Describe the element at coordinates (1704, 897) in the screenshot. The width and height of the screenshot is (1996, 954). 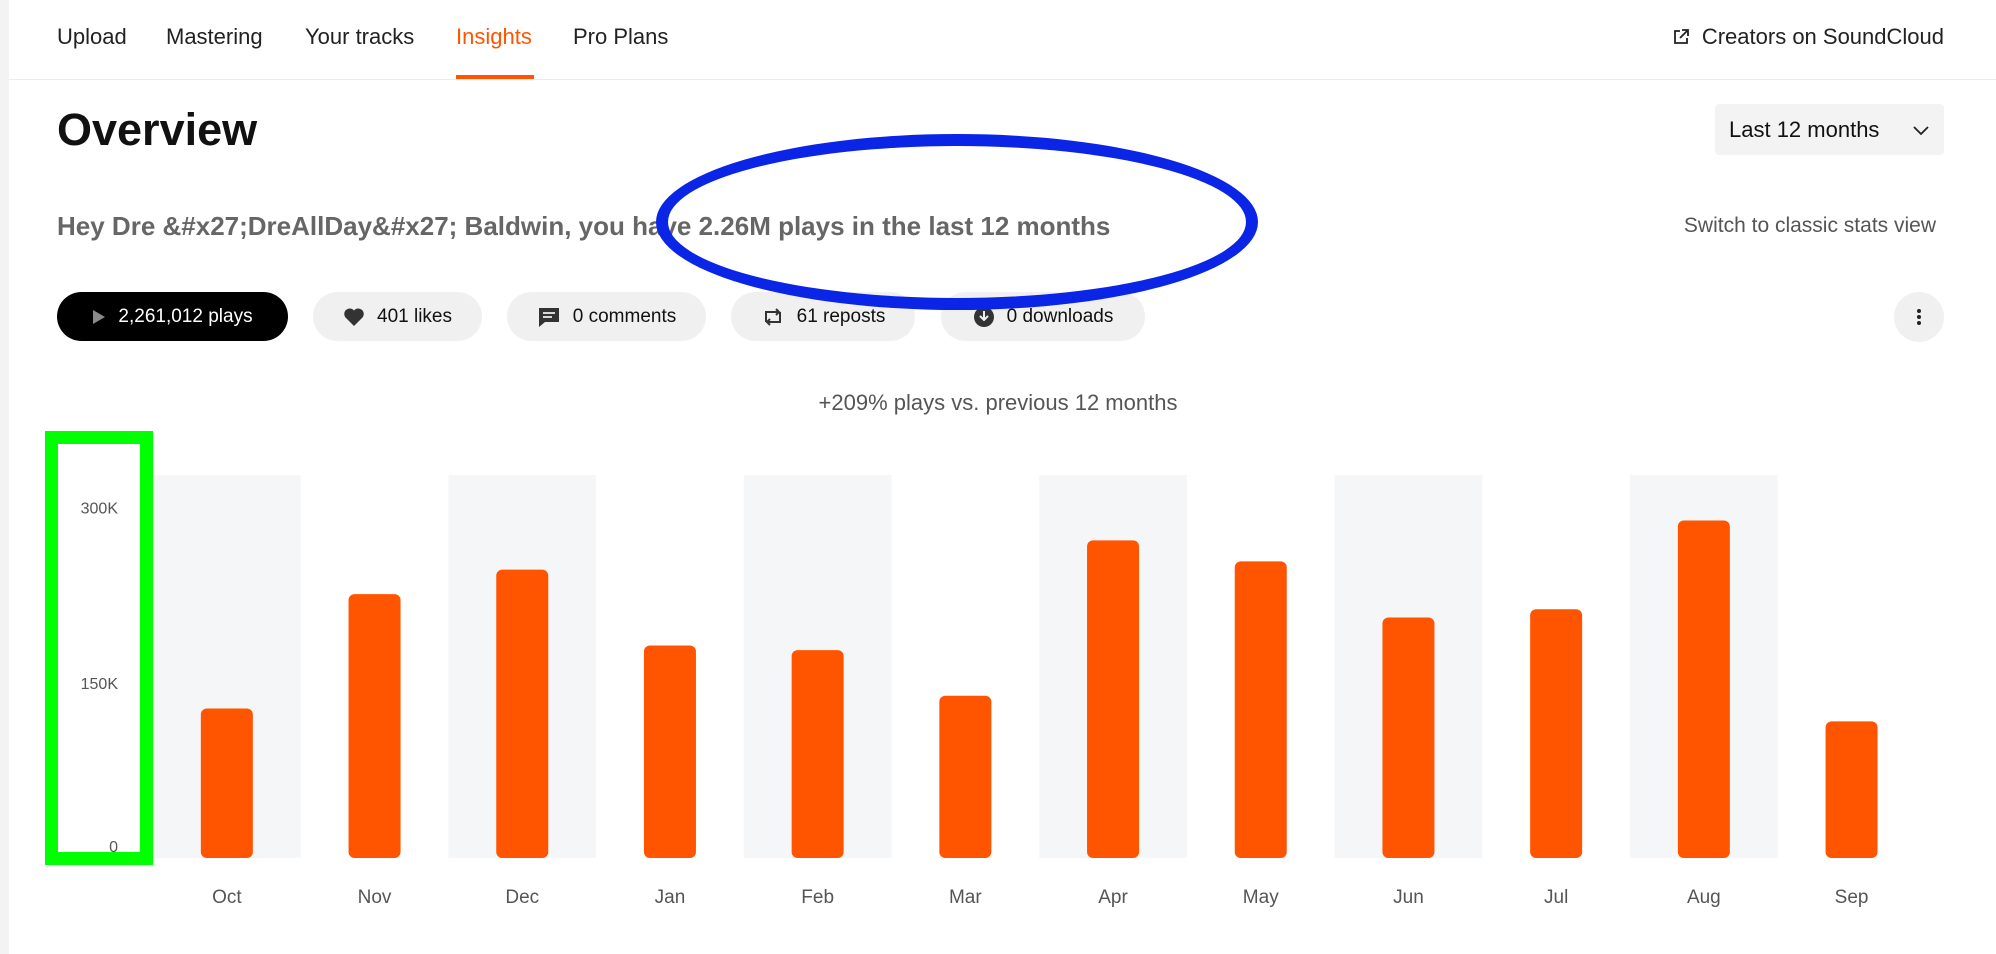
I see `x-axis-label-aug: Aug` at that location.